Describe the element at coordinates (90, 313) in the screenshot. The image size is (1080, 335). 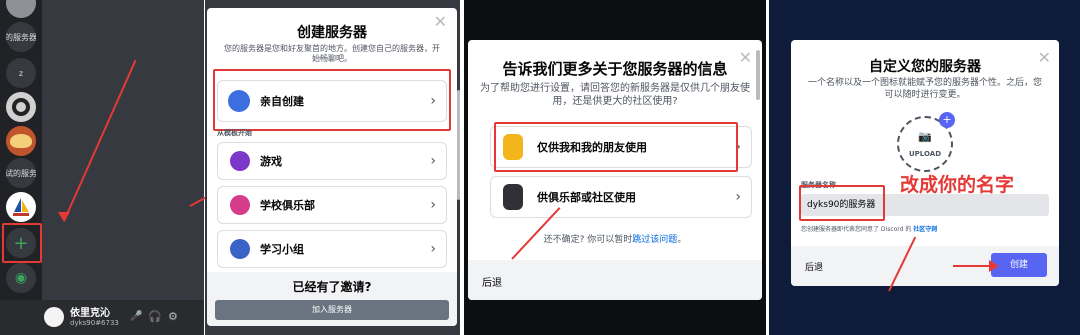
I see `username: 依里克沁` at that location.